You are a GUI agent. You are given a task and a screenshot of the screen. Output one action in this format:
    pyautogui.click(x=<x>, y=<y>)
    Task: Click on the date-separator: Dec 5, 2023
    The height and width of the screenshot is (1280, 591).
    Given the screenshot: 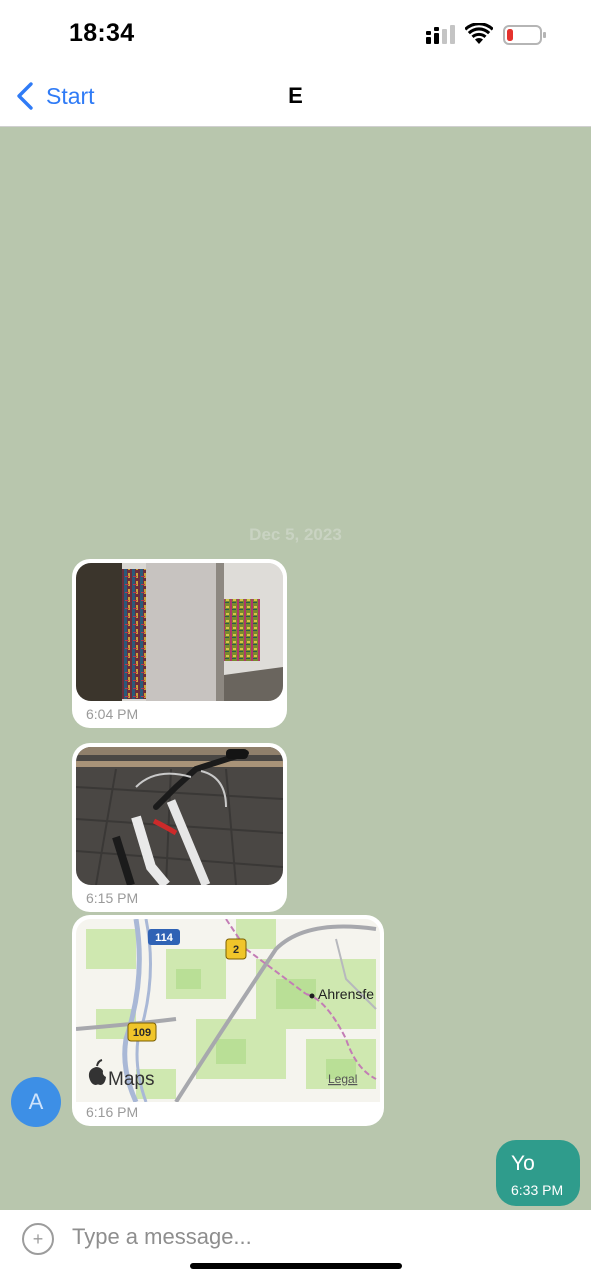 What is the action you would take?
    pyautogui.click(x=295, y=534)
    